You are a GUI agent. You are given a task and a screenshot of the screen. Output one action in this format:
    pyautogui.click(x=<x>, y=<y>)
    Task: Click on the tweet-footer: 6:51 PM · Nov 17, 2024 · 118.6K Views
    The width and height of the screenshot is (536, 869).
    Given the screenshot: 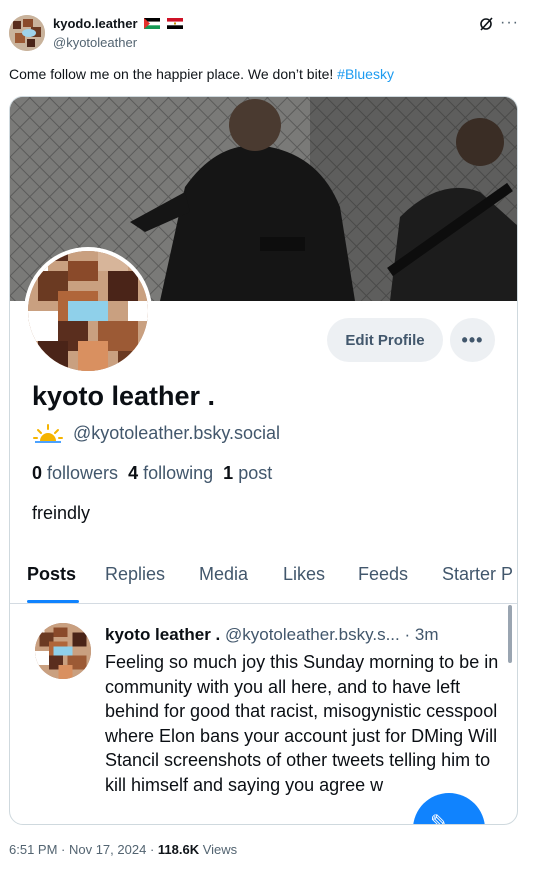 What is the action you would take?
    pyautogui.click(x=123, y=849)
    